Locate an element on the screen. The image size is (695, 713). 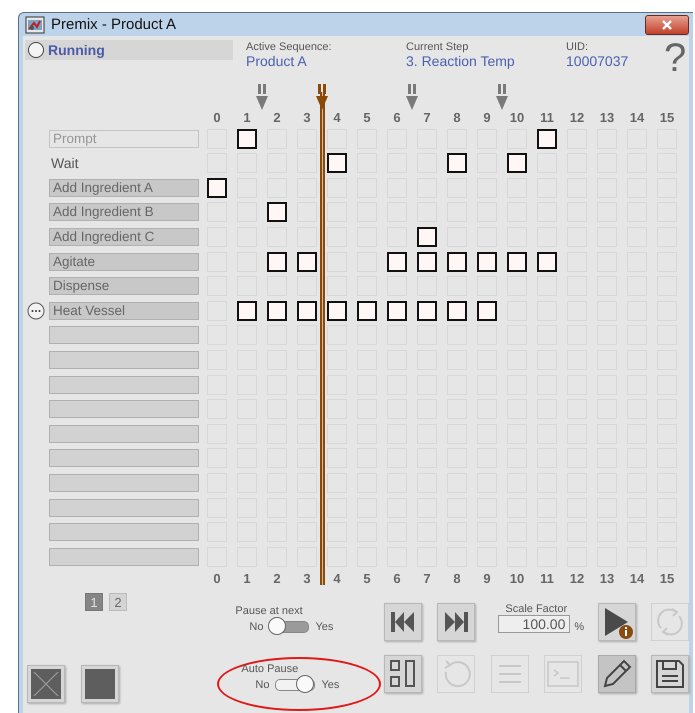
skip-back-button is located at coordinates (403, 622).